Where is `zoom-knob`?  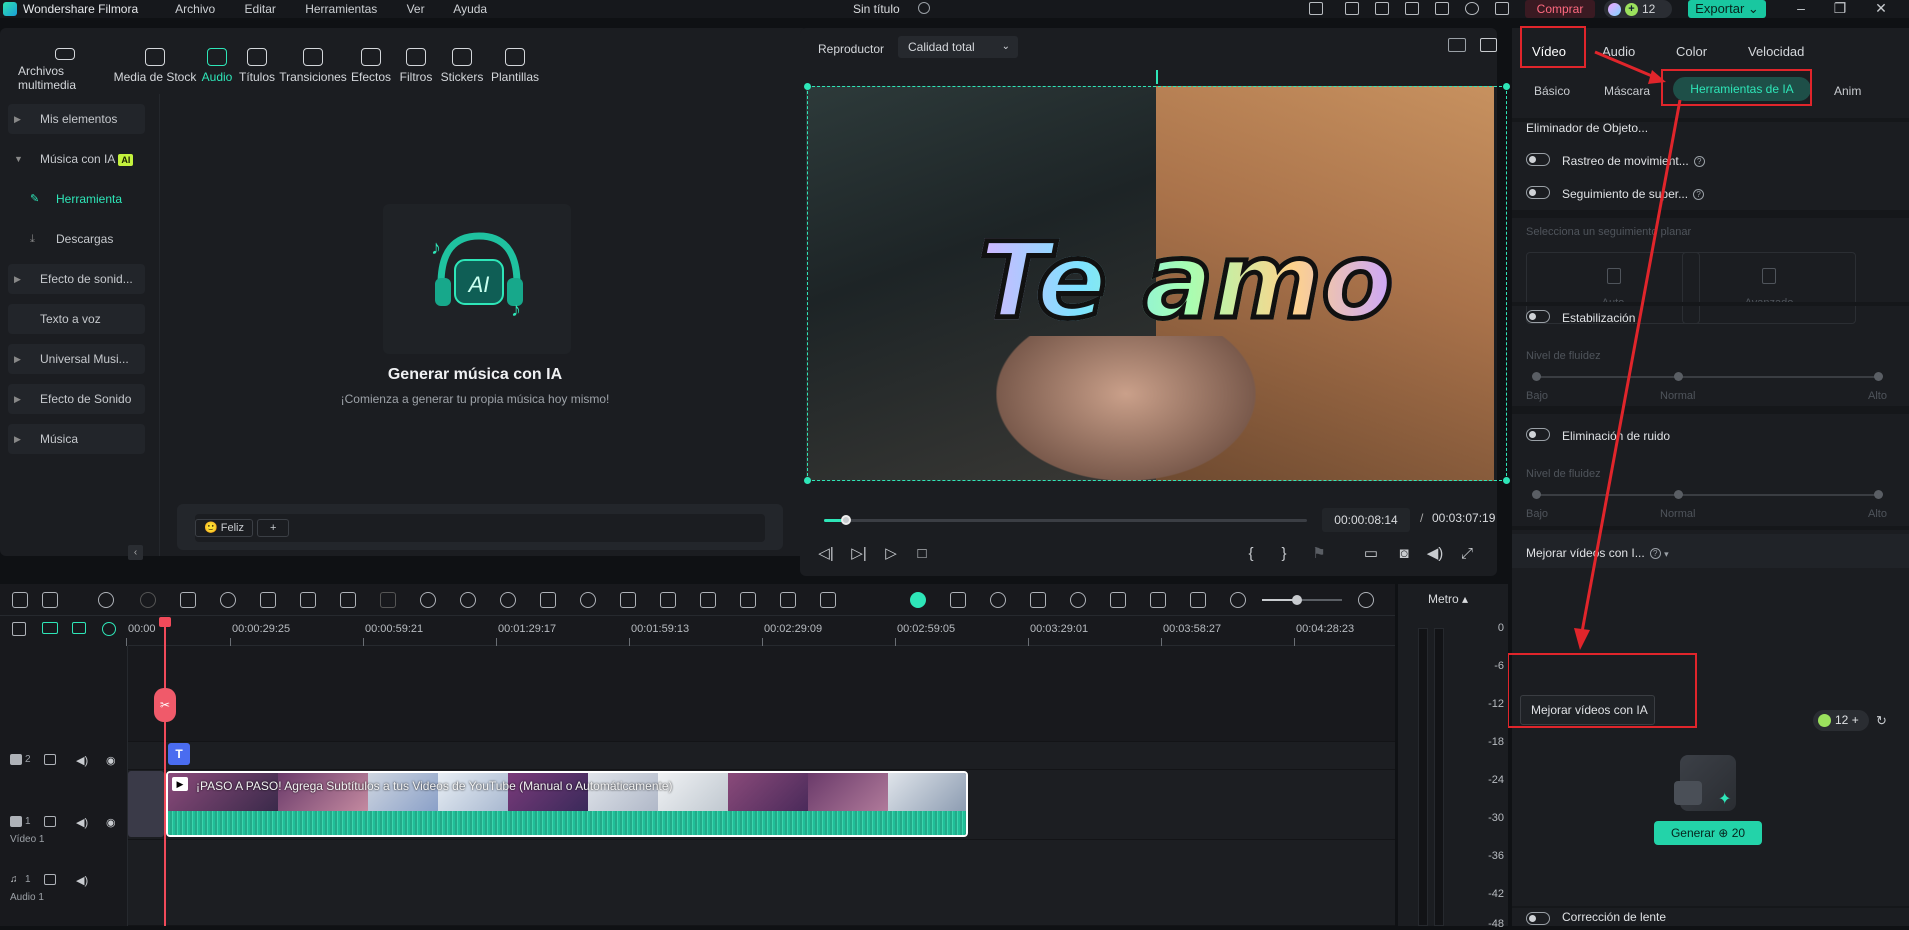
zoom-knob is located at coordinates (1297, 600).